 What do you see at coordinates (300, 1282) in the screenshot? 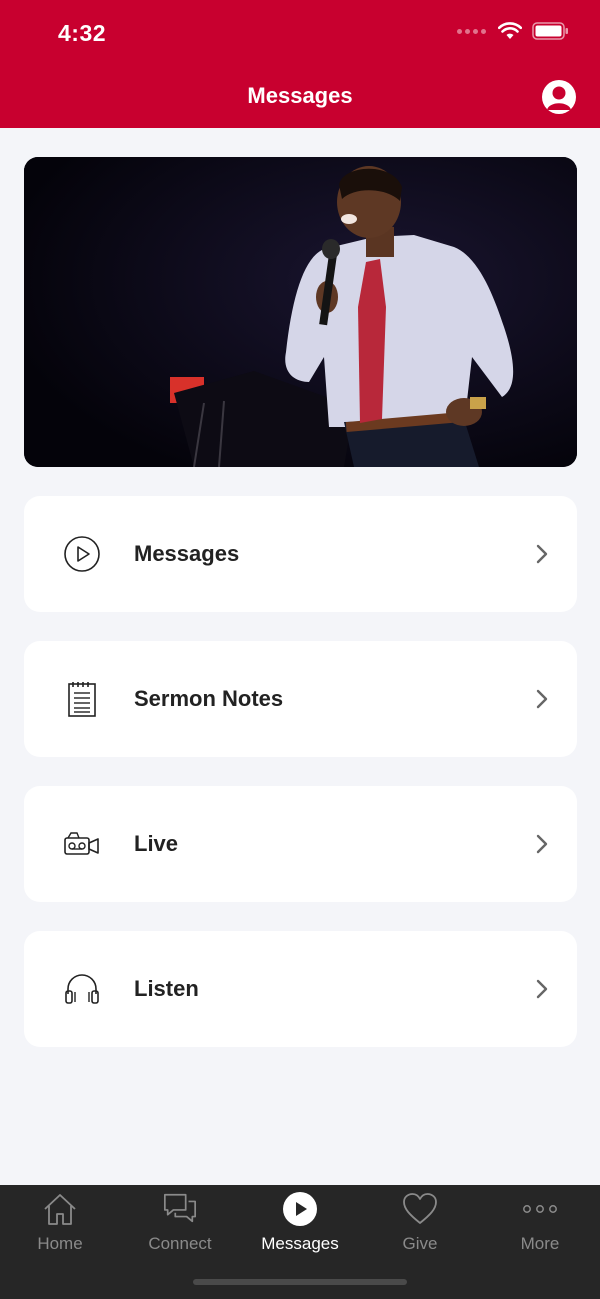
I see `home-indicator` at bounding box center [300, 1282].